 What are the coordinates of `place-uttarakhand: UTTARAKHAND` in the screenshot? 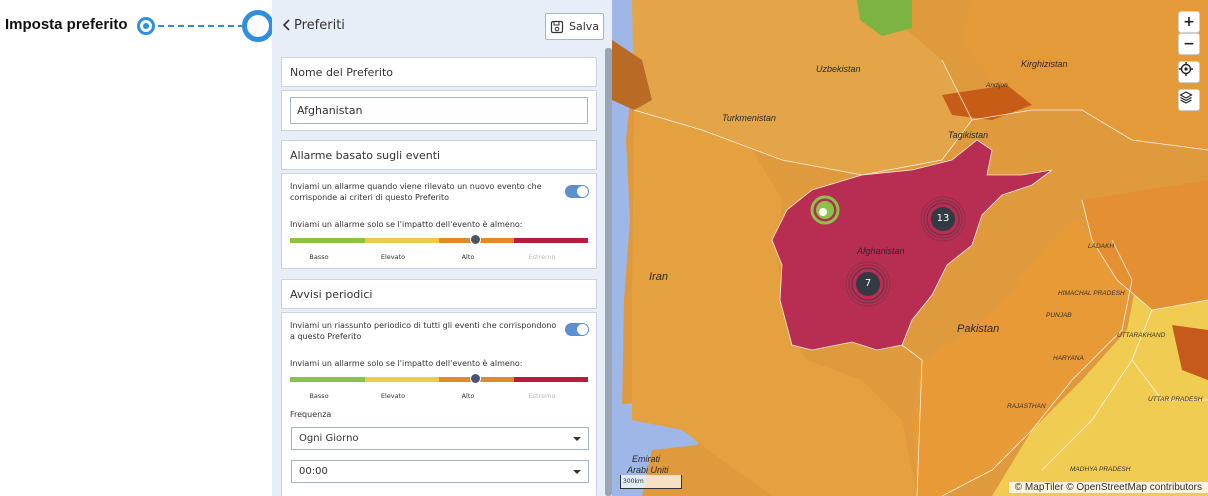 It's located at (1141, 335).